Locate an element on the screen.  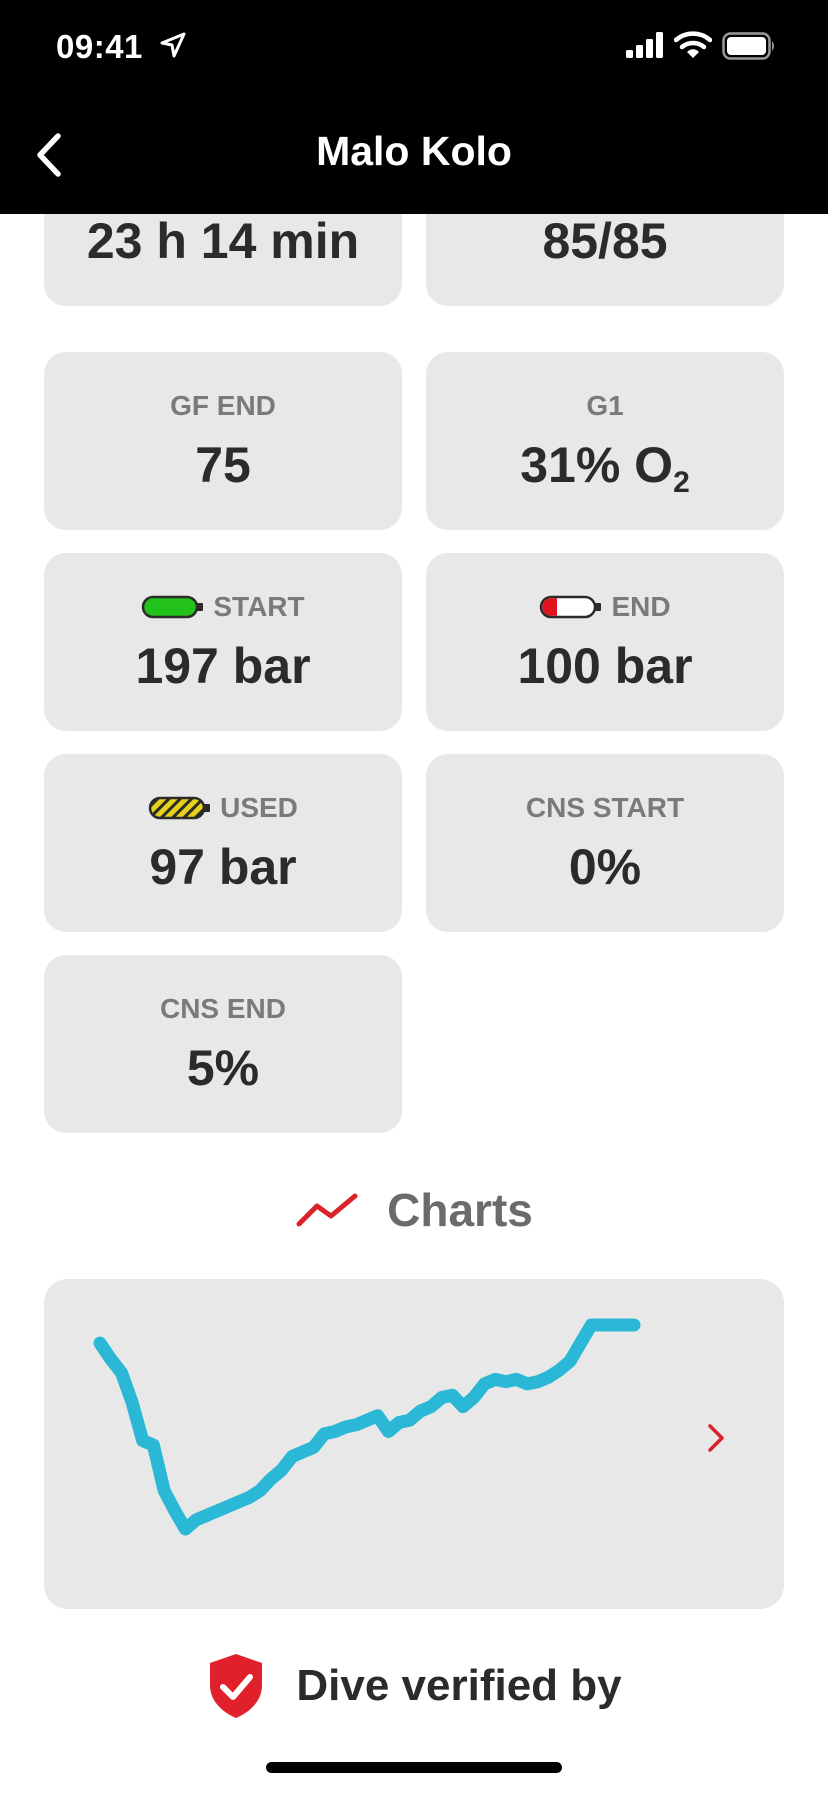
location-arrow-icon is located at coordinates (173, 45).